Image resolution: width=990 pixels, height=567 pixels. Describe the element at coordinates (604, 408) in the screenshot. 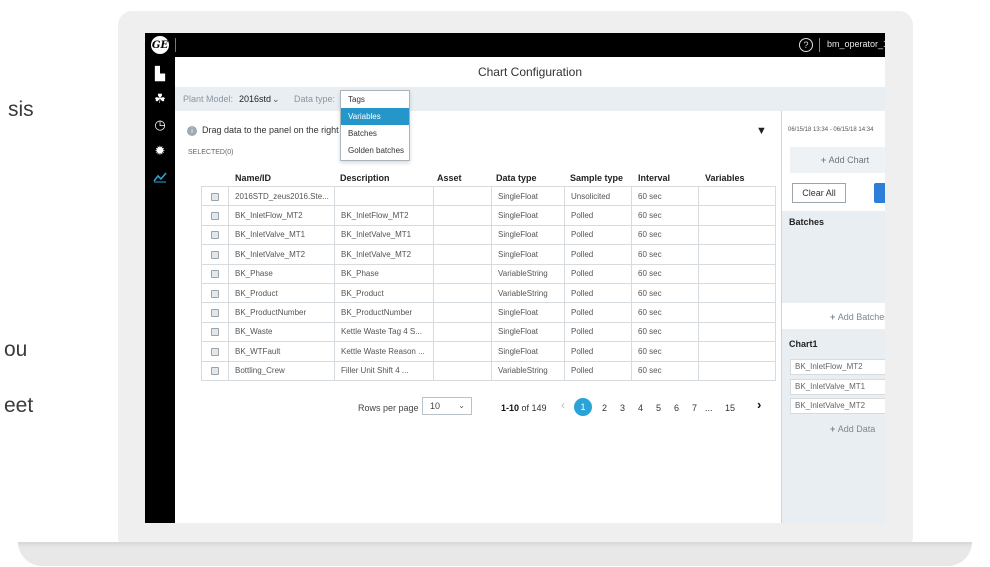

I see `page-button: 2` at that location.